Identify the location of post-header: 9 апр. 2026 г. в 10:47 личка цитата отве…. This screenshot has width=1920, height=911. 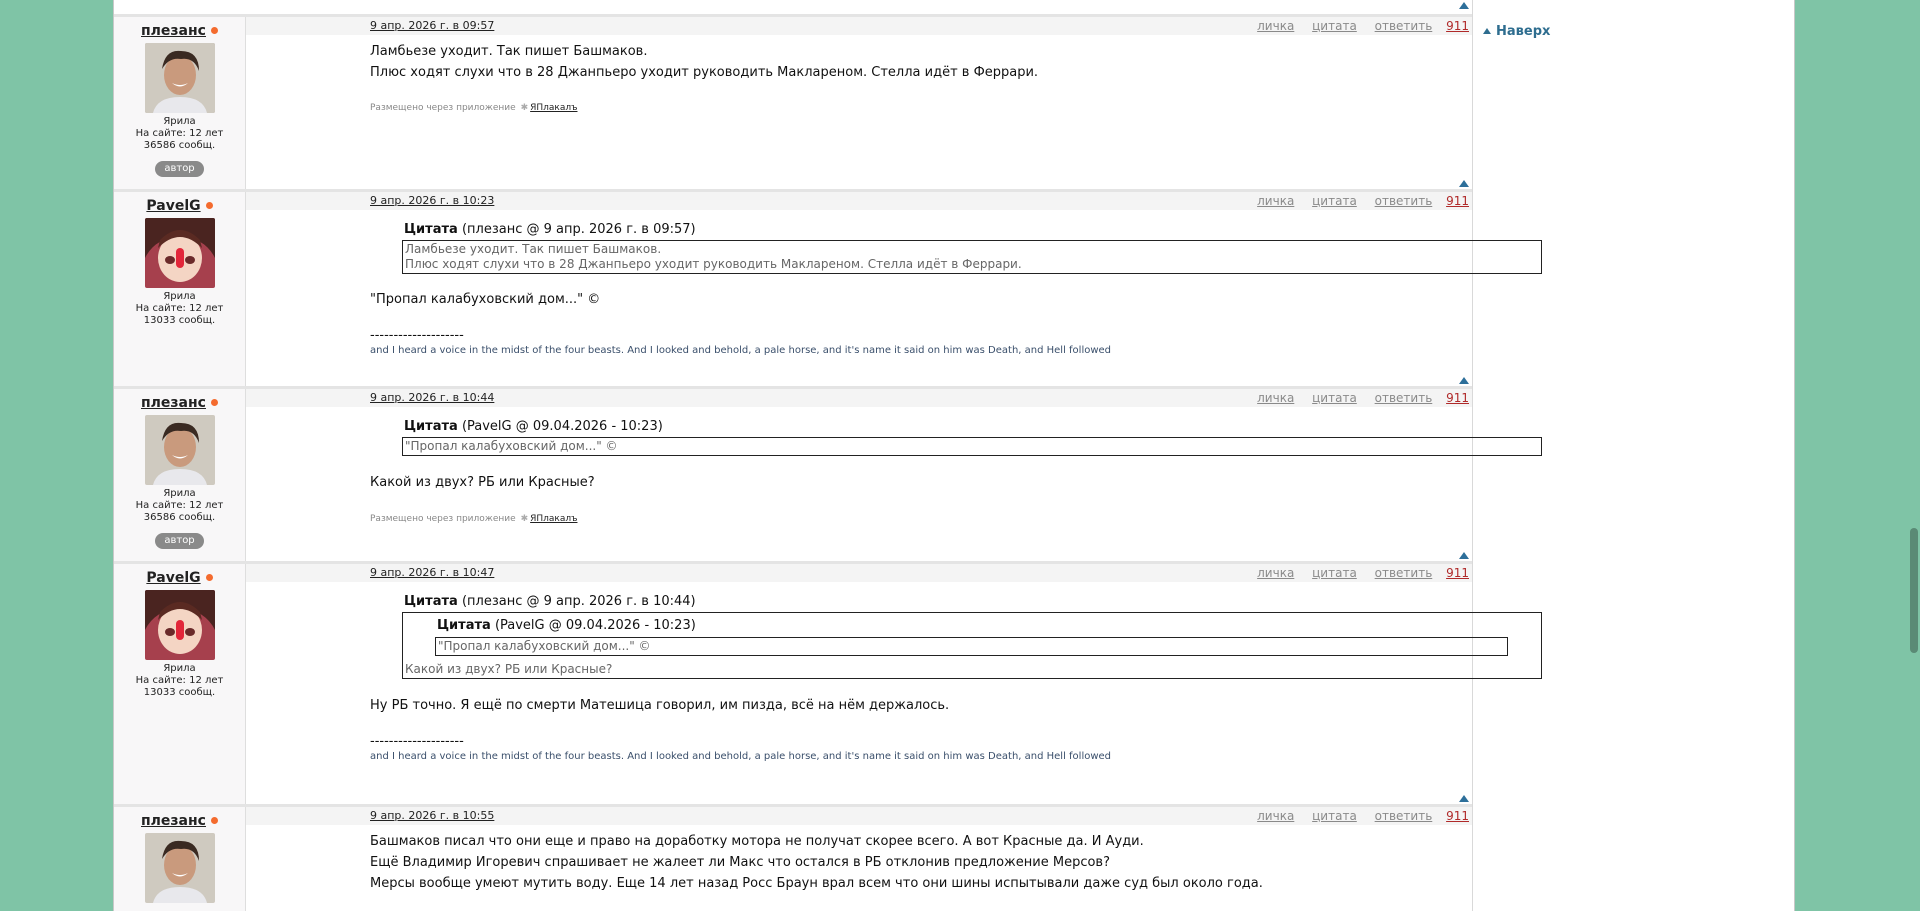
(859, 573).